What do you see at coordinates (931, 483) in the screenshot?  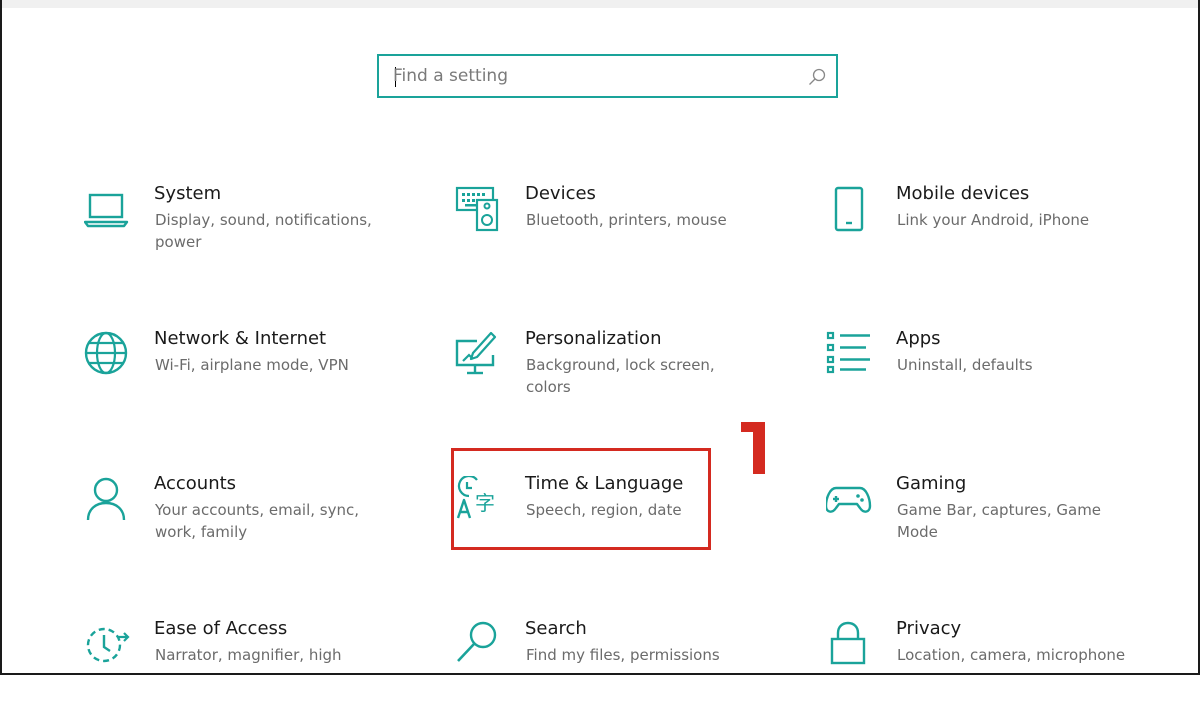 I see `tile-title: Gaming` at bounding box center [931, 483].